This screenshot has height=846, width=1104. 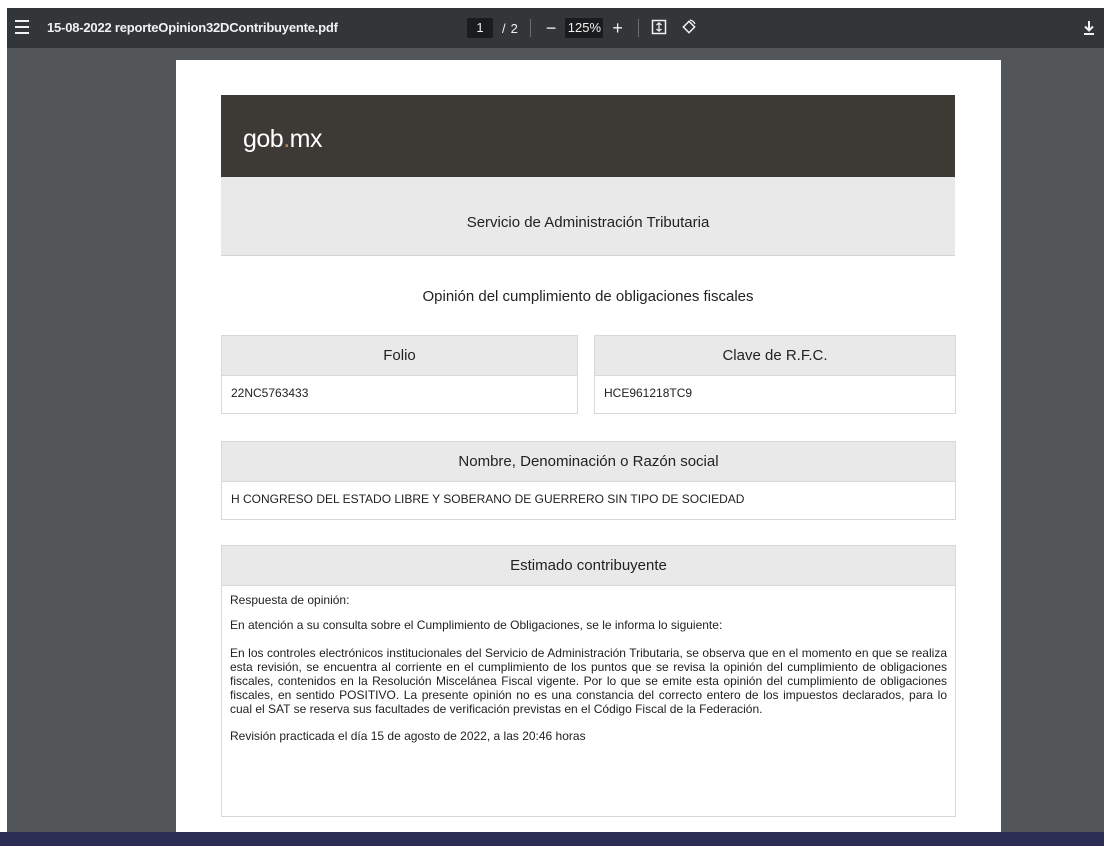 What do you see at coordinates (1089, 28) in the screenshot?
I see `download-icon` at bounding box center [1089, 28].